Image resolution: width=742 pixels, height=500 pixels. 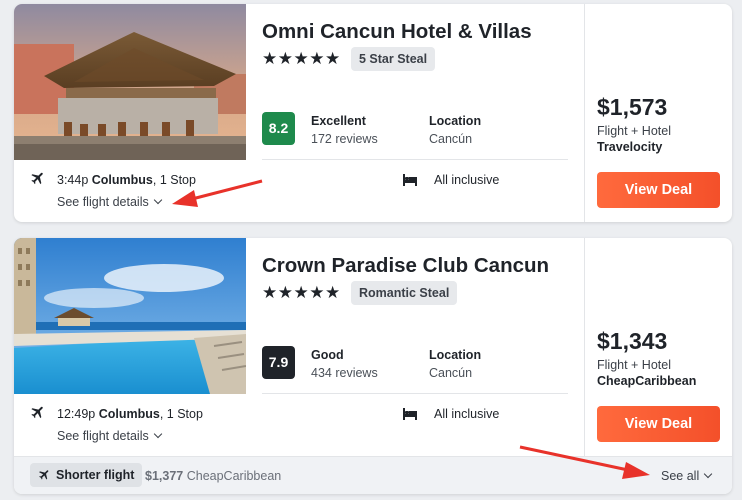 I want to click on shorter-flight-pill: Shorter flight, so click(x=86, y=475).